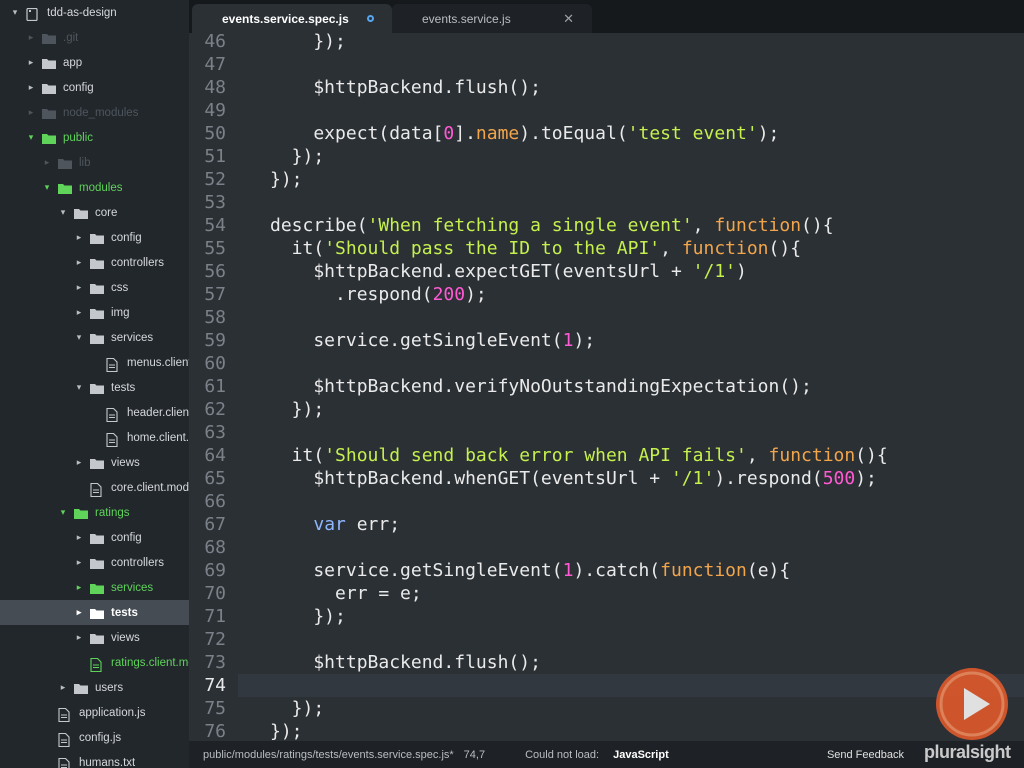 The height and width of the screenshot is (768, 1024). What do you see at coordinates (94, 362) in the screenshot?
I see `tree-file-item: menus.client.services.js` at bounding box center [94, 362].